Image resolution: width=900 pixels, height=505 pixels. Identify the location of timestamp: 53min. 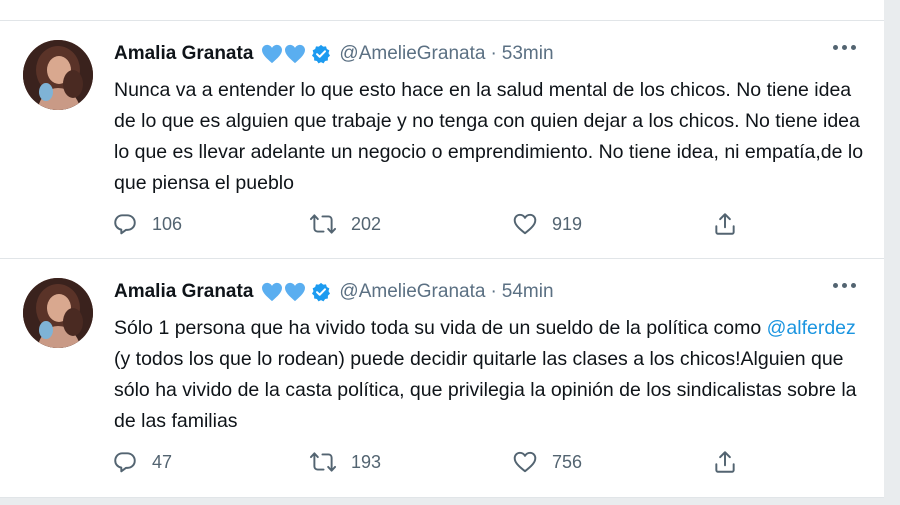
(528, 54).